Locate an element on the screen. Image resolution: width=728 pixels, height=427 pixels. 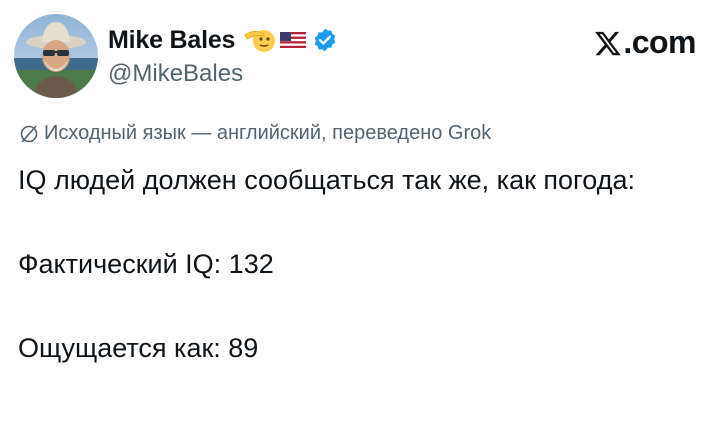
brand-label: .com is located at coordinates (659, 42).